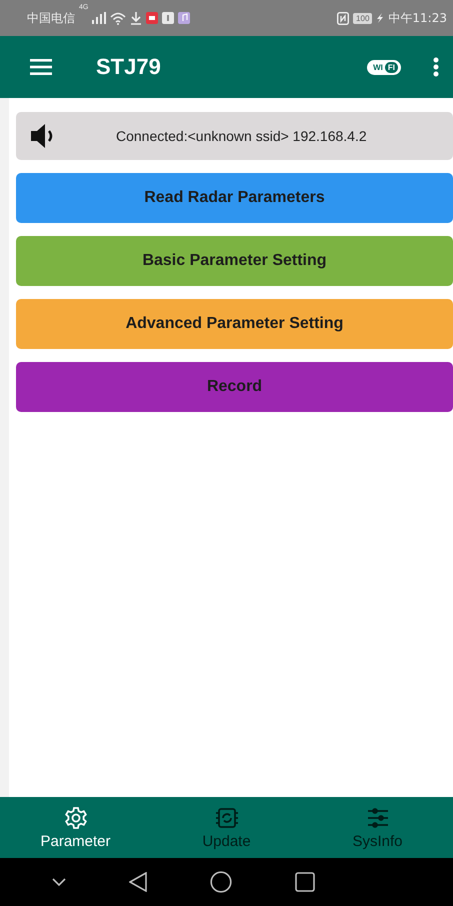  I want to click on action-button: Basic Parameter Setting, so click(234, 261).